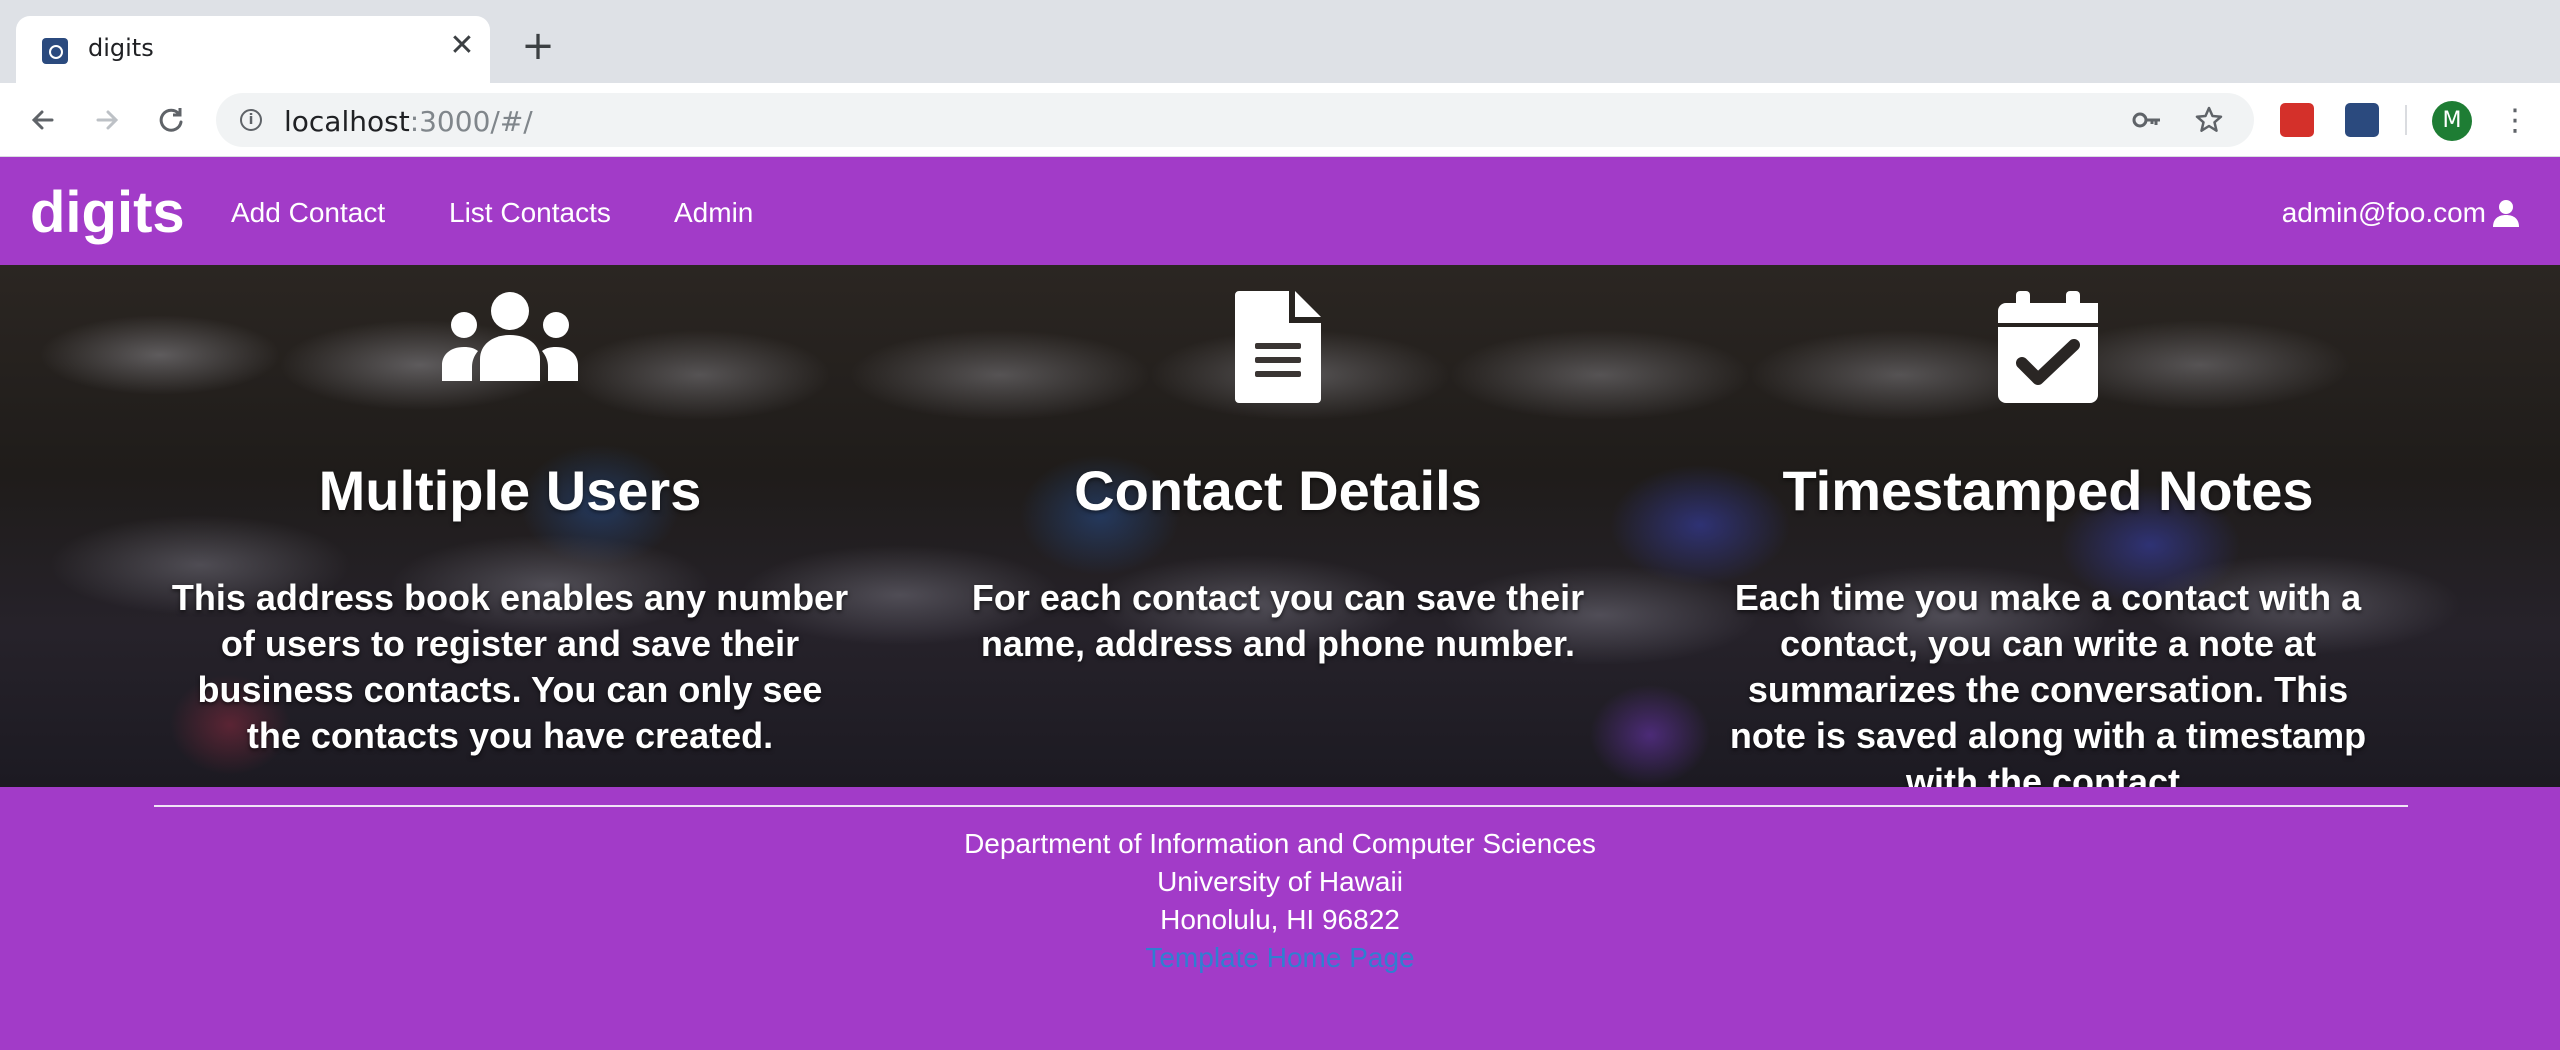  I want to click on back-arrow-icon, so click(42, 120).